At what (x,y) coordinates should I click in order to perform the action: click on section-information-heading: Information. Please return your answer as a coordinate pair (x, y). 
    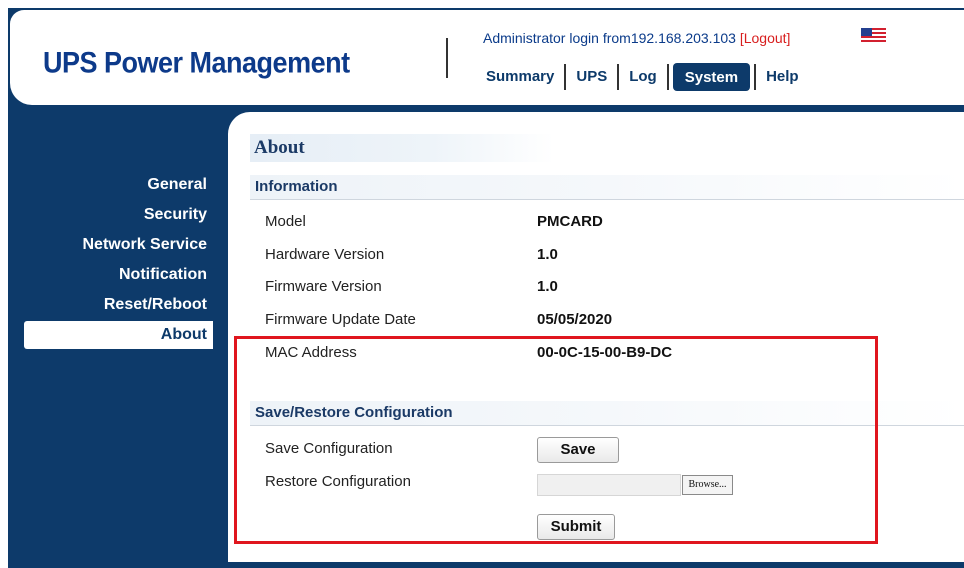
    Looking at the image, I should click on (607, 187).